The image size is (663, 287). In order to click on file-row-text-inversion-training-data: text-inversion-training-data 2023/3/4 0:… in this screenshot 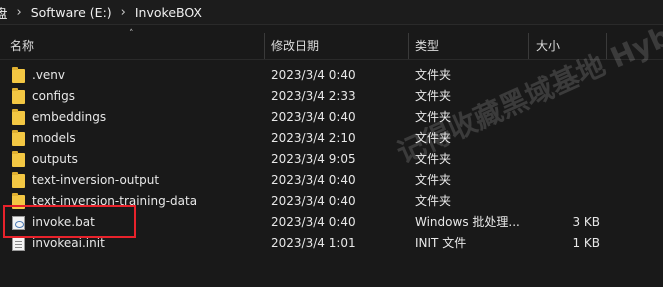, I will do `click(331, 201)`.